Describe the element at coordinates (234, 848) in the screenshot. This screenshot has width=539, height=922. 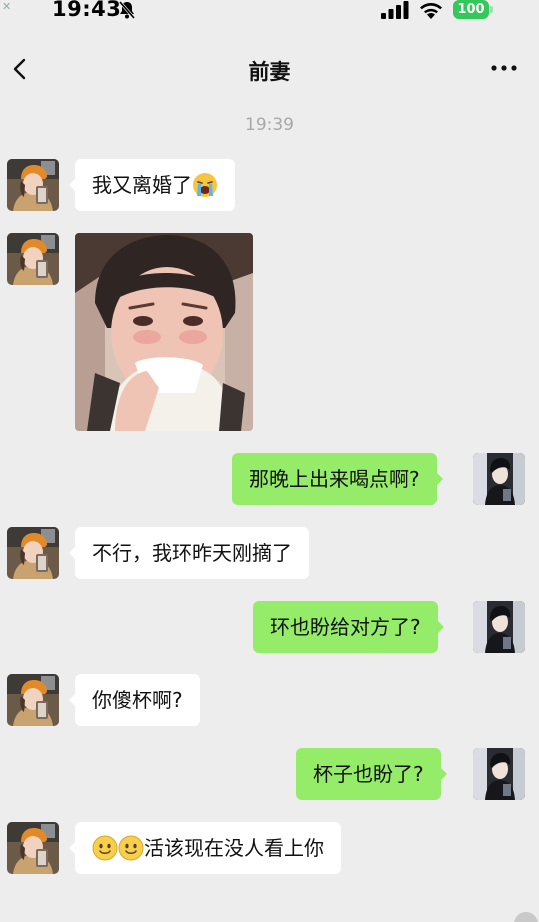
I see `message-text: 活该现在没人看上你` at that location.